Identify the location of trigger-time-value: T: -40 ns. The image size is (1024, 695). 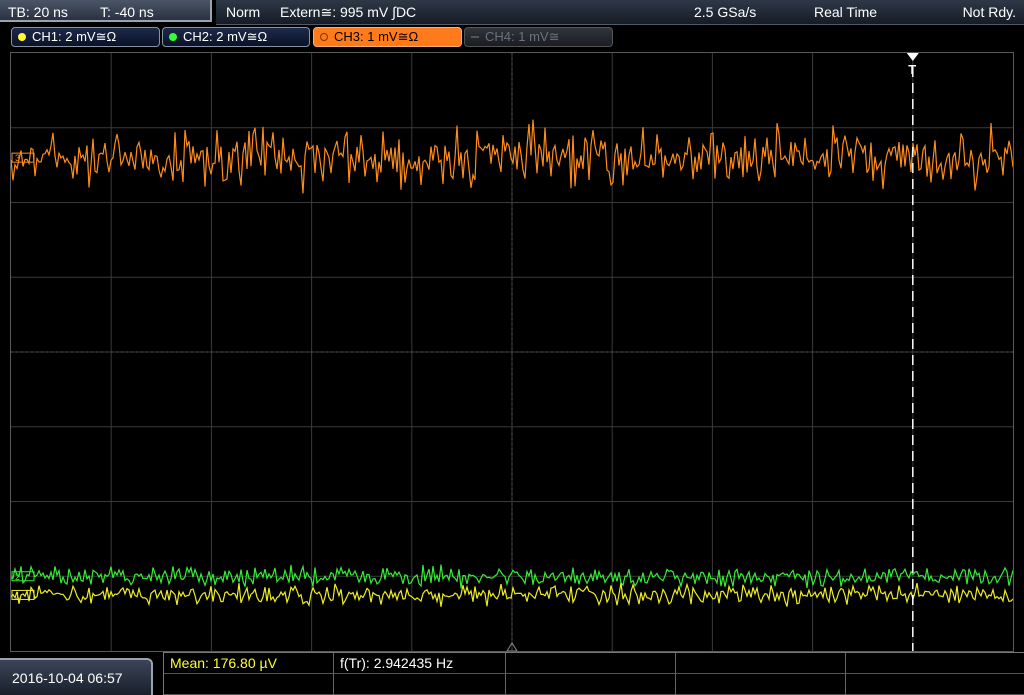
(127, 12).